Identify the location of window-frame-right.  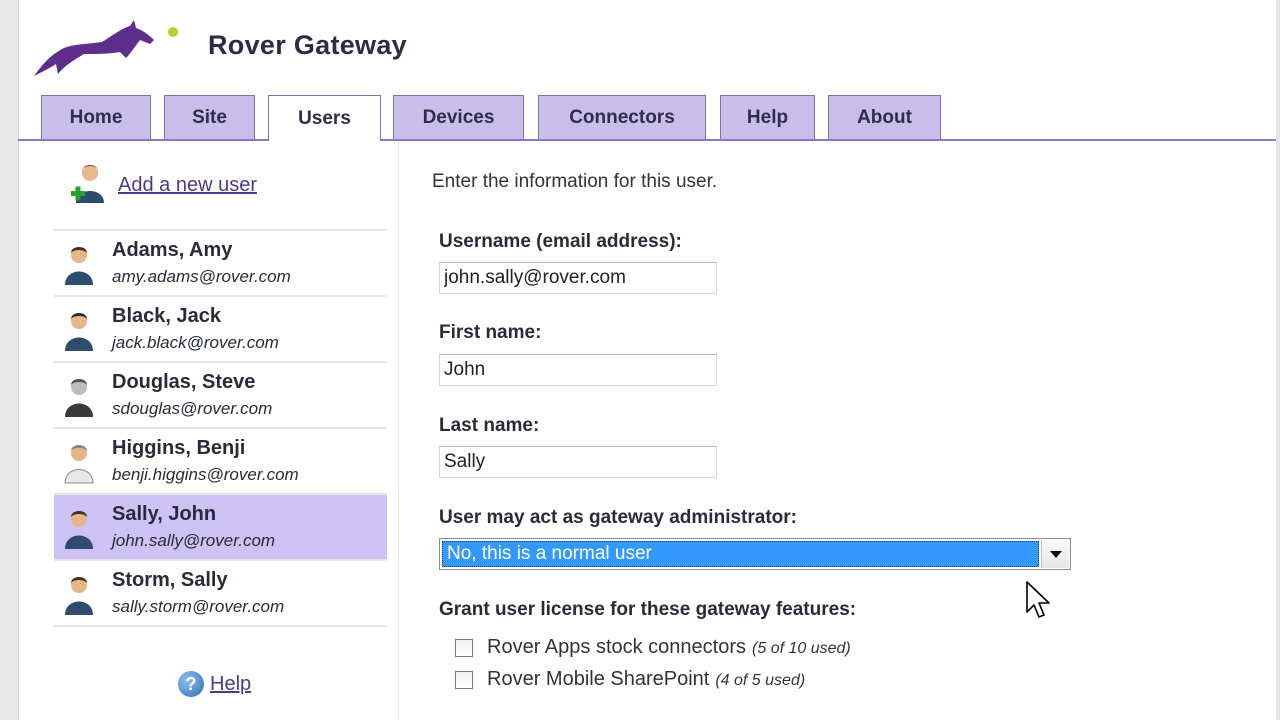
(1278, 360).